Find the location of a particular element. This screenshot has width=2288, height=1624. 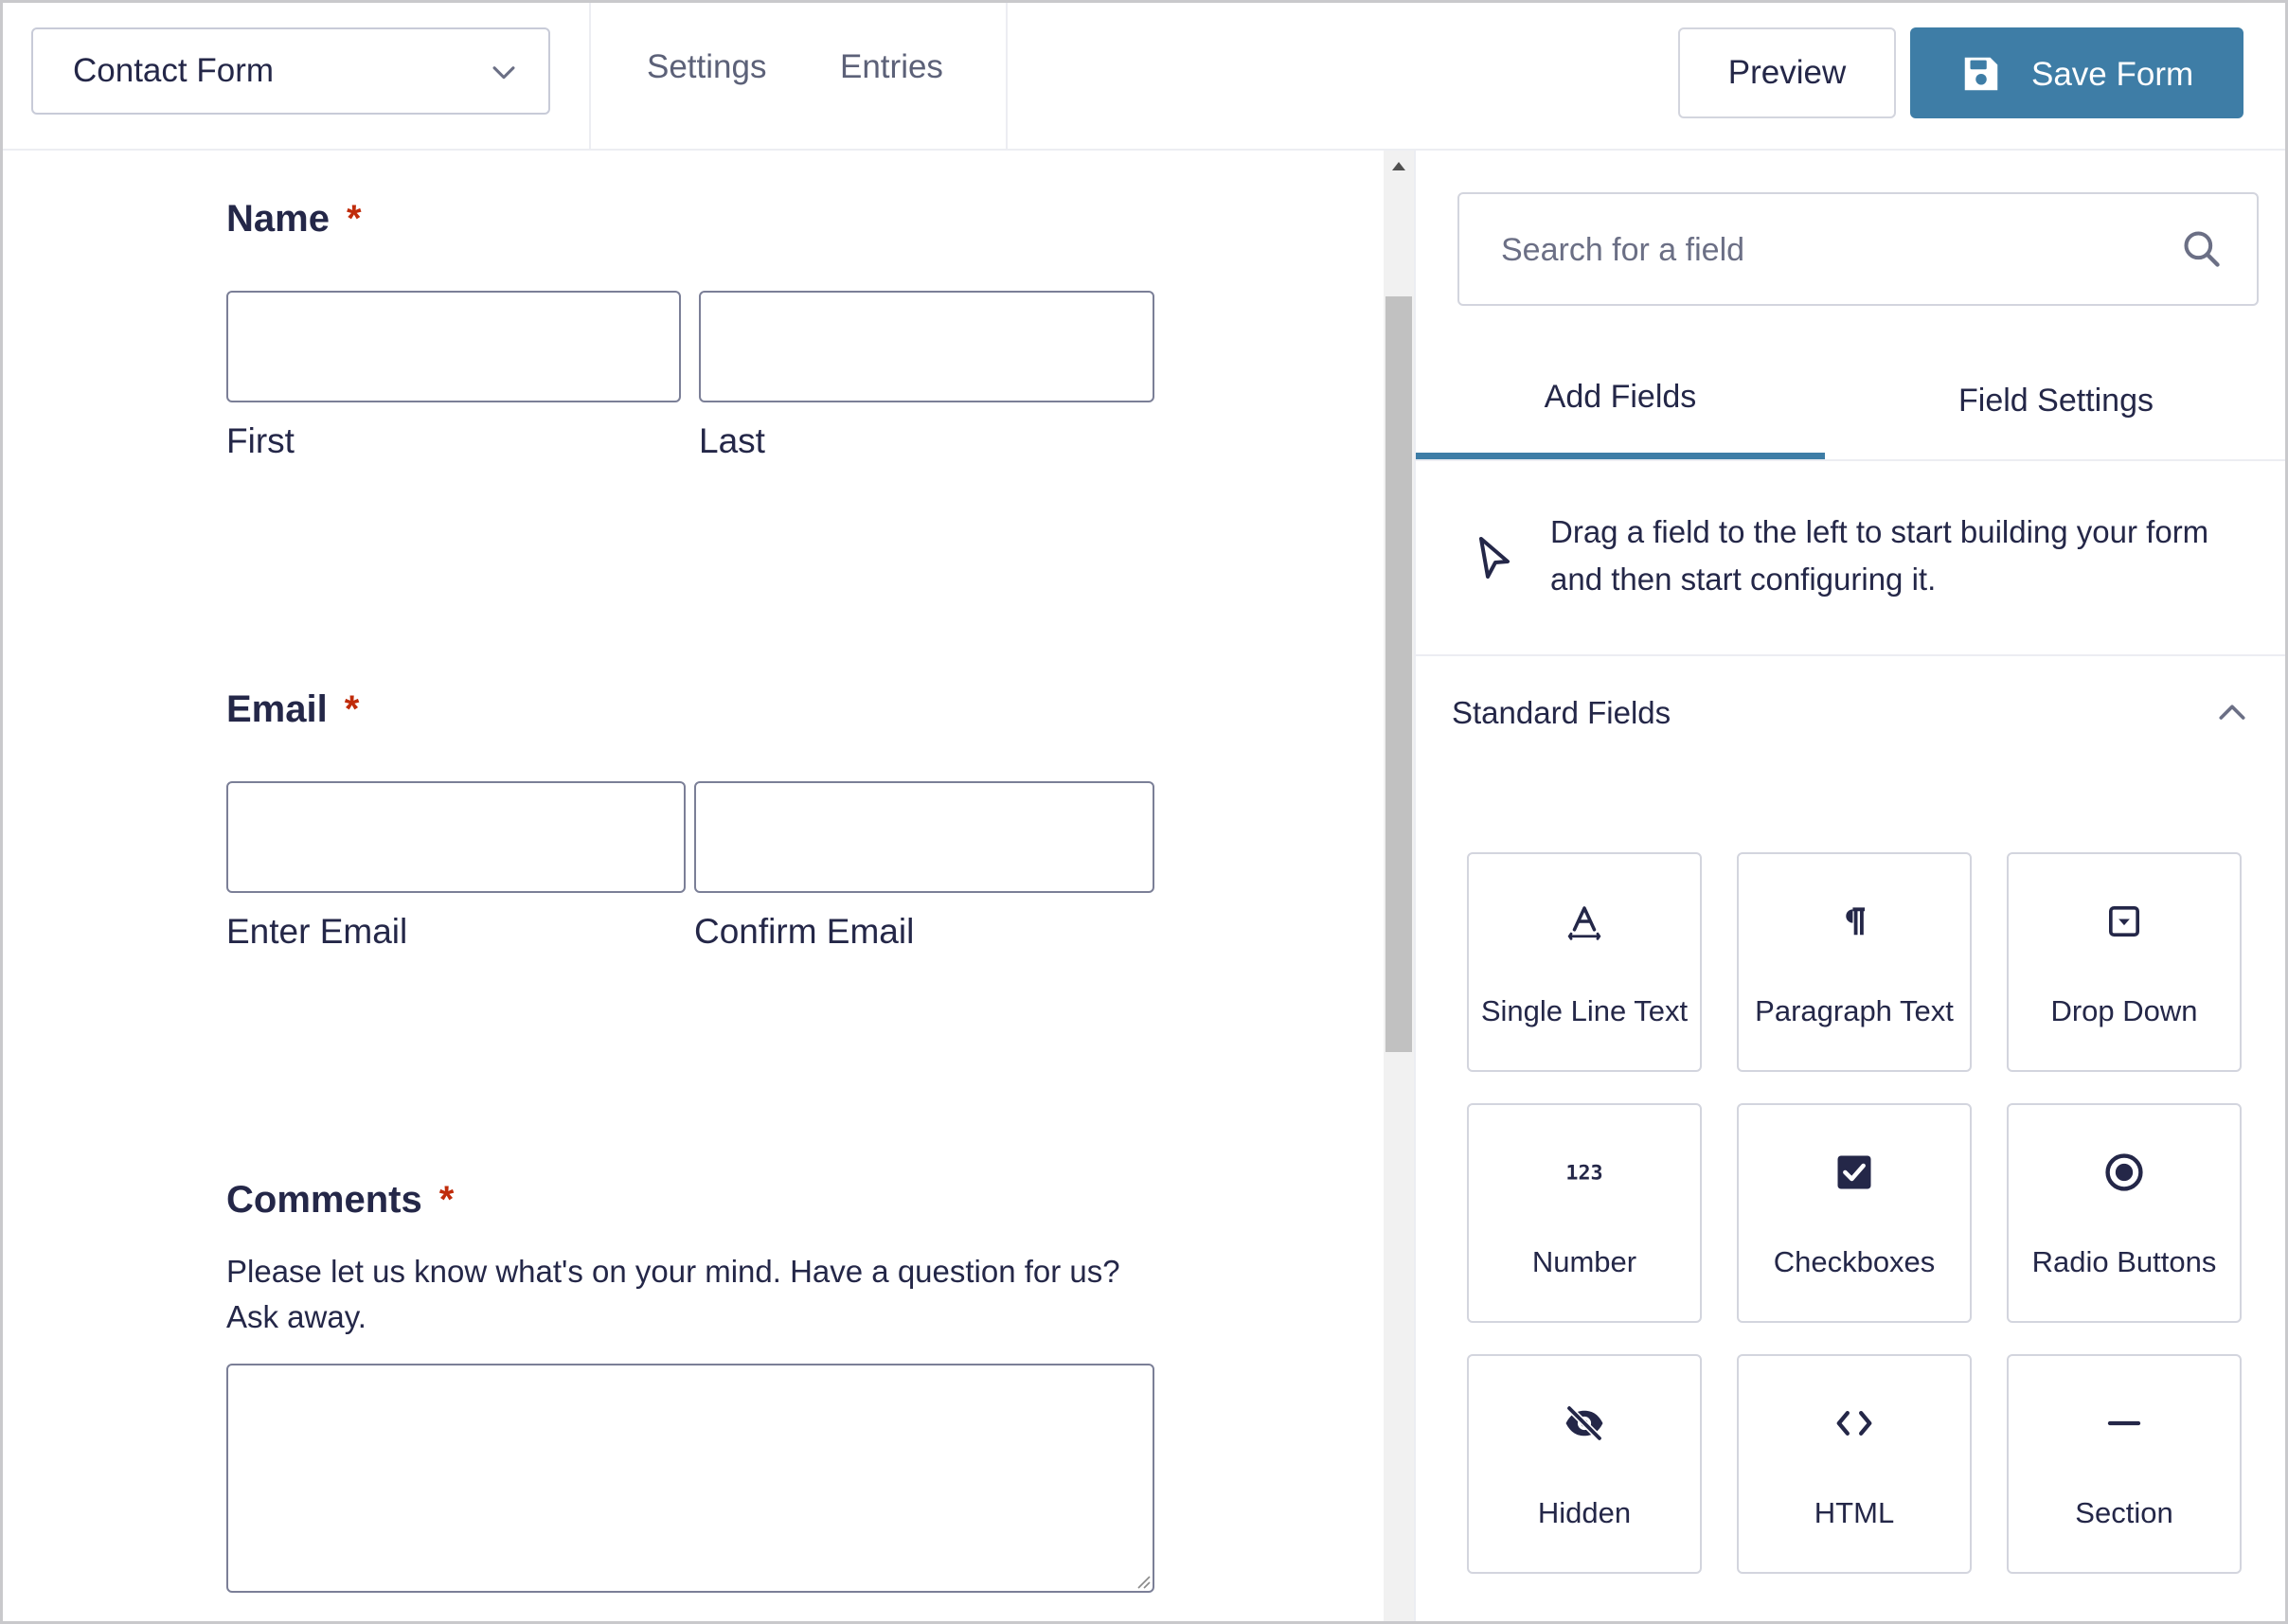

field-tile-label: HTML is located at coordinates (1854, 1513).